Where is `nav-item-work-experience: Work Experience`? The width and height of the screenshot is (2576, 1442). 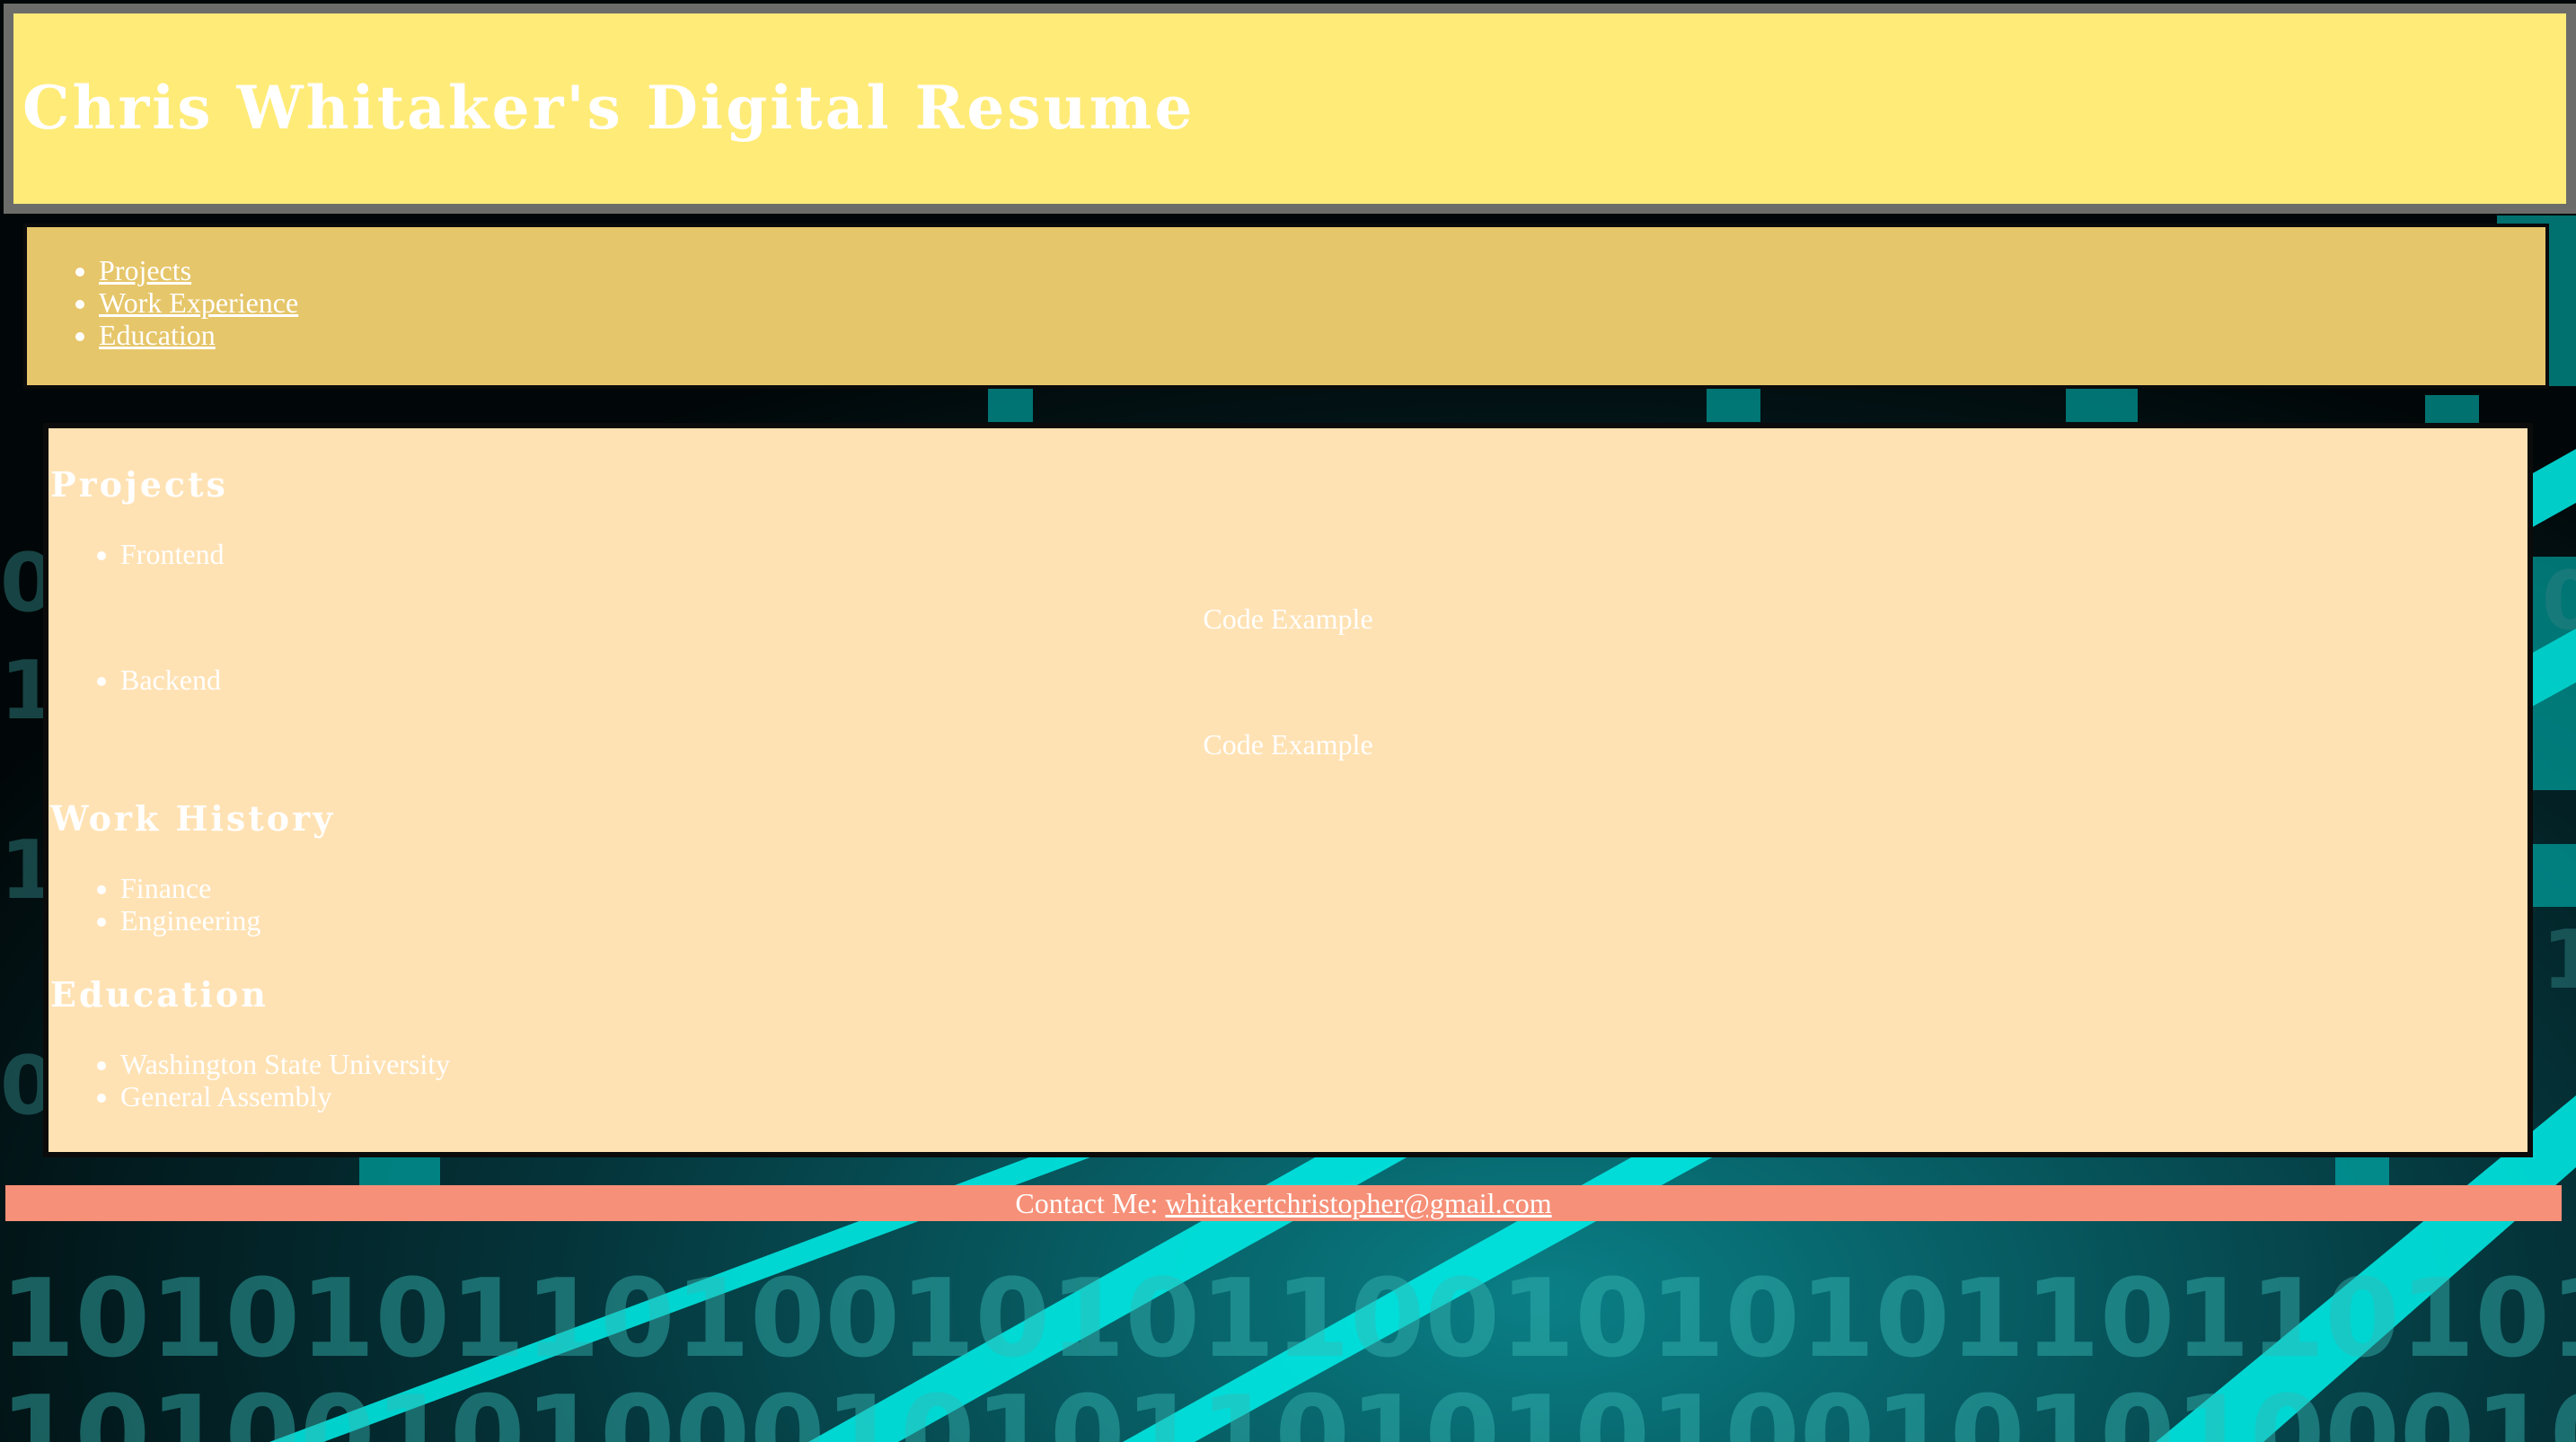
nav-item-work-experience: Work Experience is located at coordinates (198, 302).